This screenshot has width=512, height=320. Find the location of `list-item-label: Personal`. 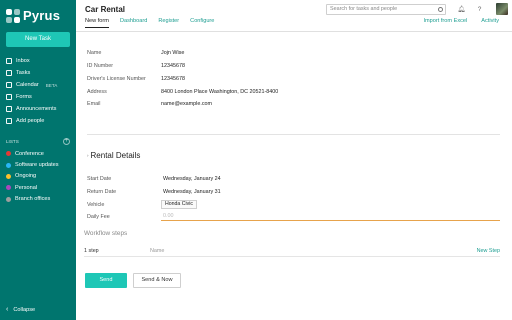

list-item-label: Personal is located at coordinates (26, 187).